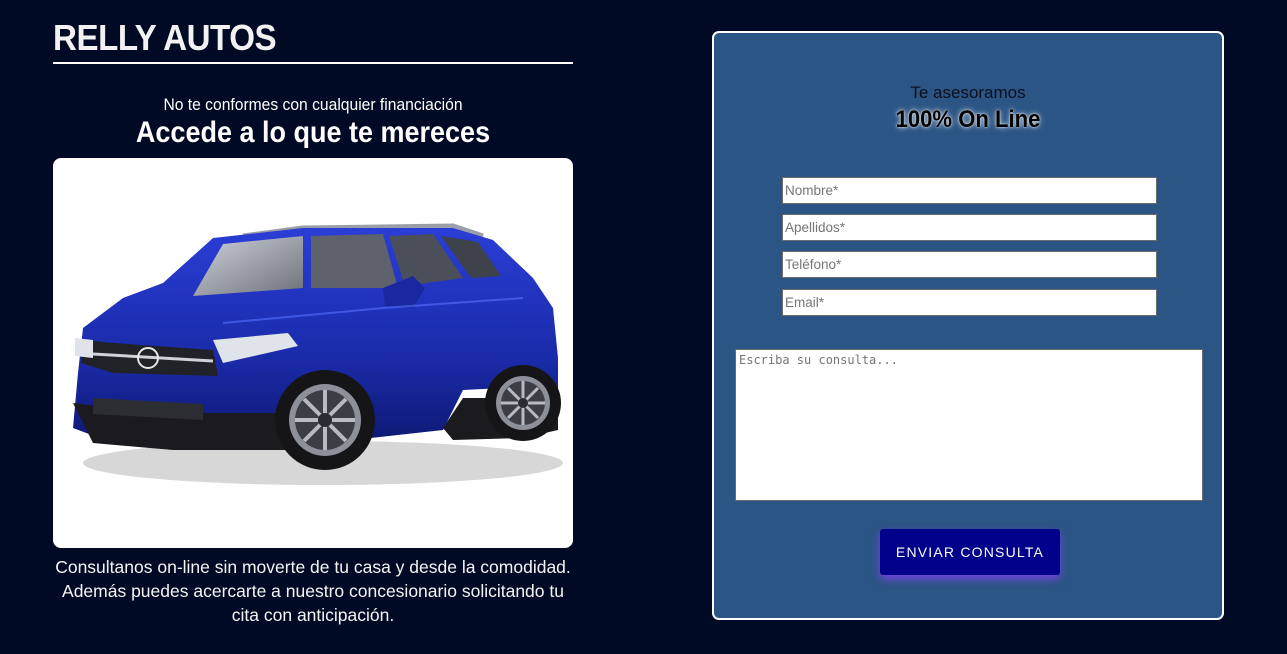  What do you see at coordinates (313, 615) in the screenshot?
I see `description-line: cita con anticipación.` at bounding box center [313, 615].